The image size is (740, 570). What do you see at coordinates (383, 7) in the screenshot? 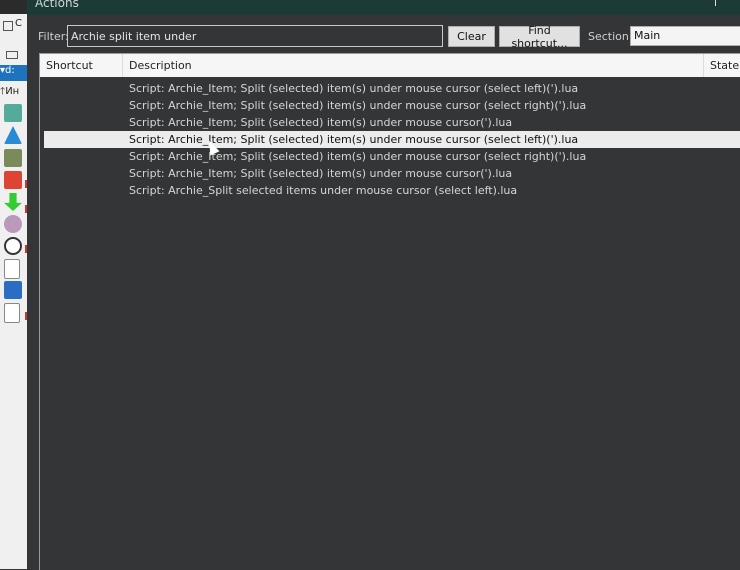
I see `title-bar: Actions` at bounding box center [383, 7].